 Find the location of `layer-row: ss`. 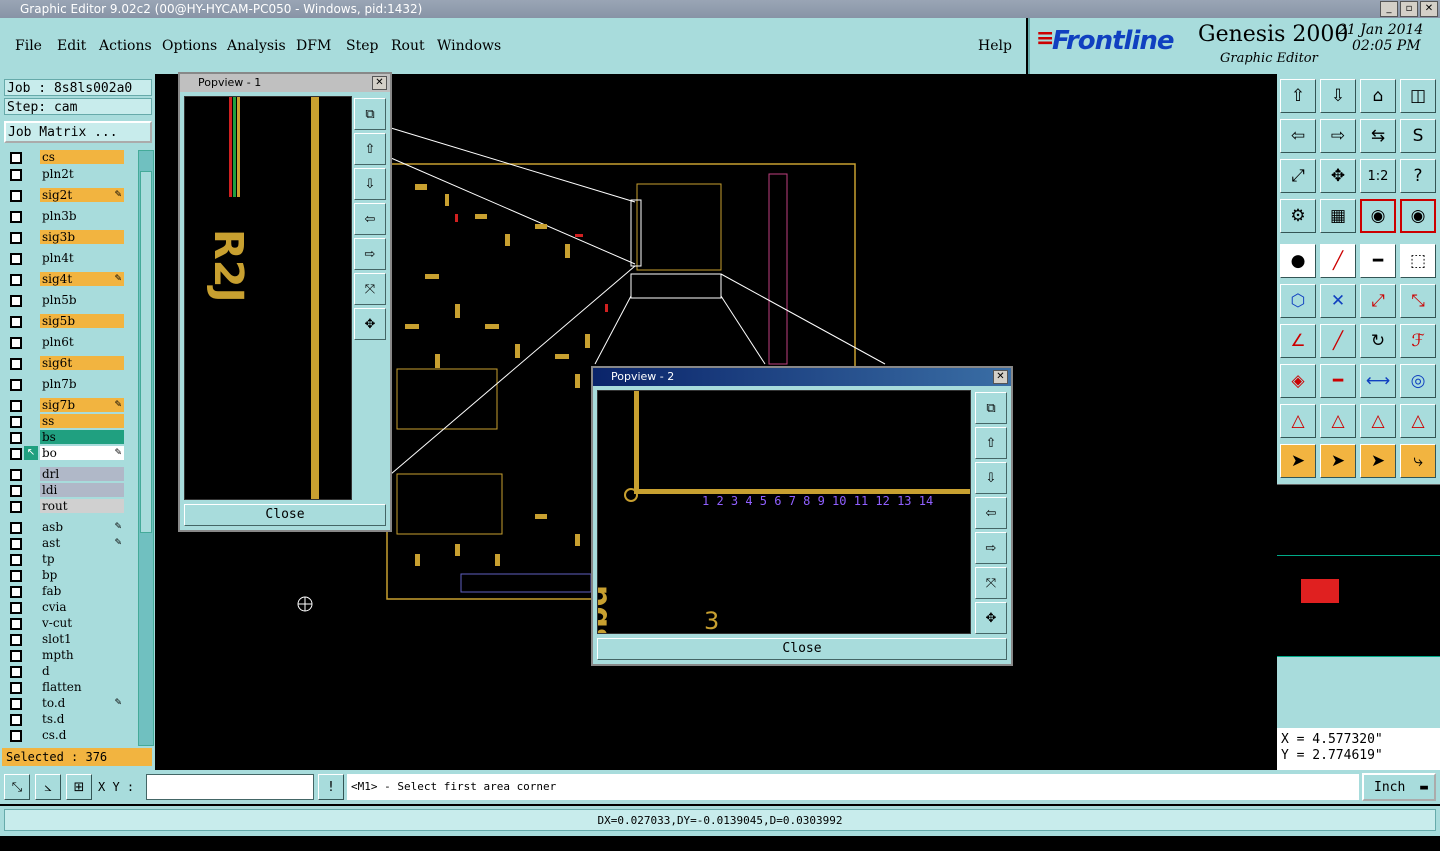

layer-row: ss is located at coordinates (65, 421).